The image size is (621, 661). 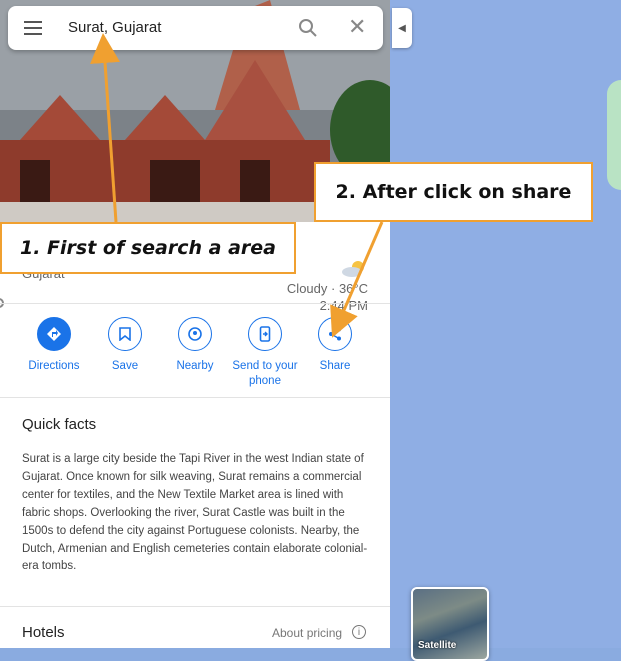 I want to click on search-icon, so click(x=308, y=28).